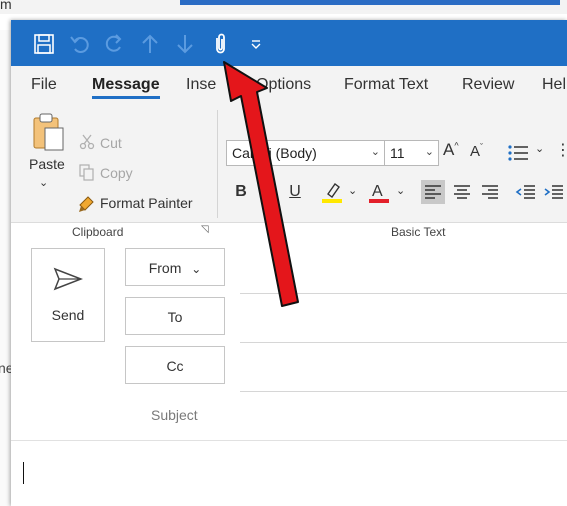 The width and height of the screenshot is (567, 506). Describe the element at coordinates (289, 43) in the screenshot. I see `title-bar` at that location.